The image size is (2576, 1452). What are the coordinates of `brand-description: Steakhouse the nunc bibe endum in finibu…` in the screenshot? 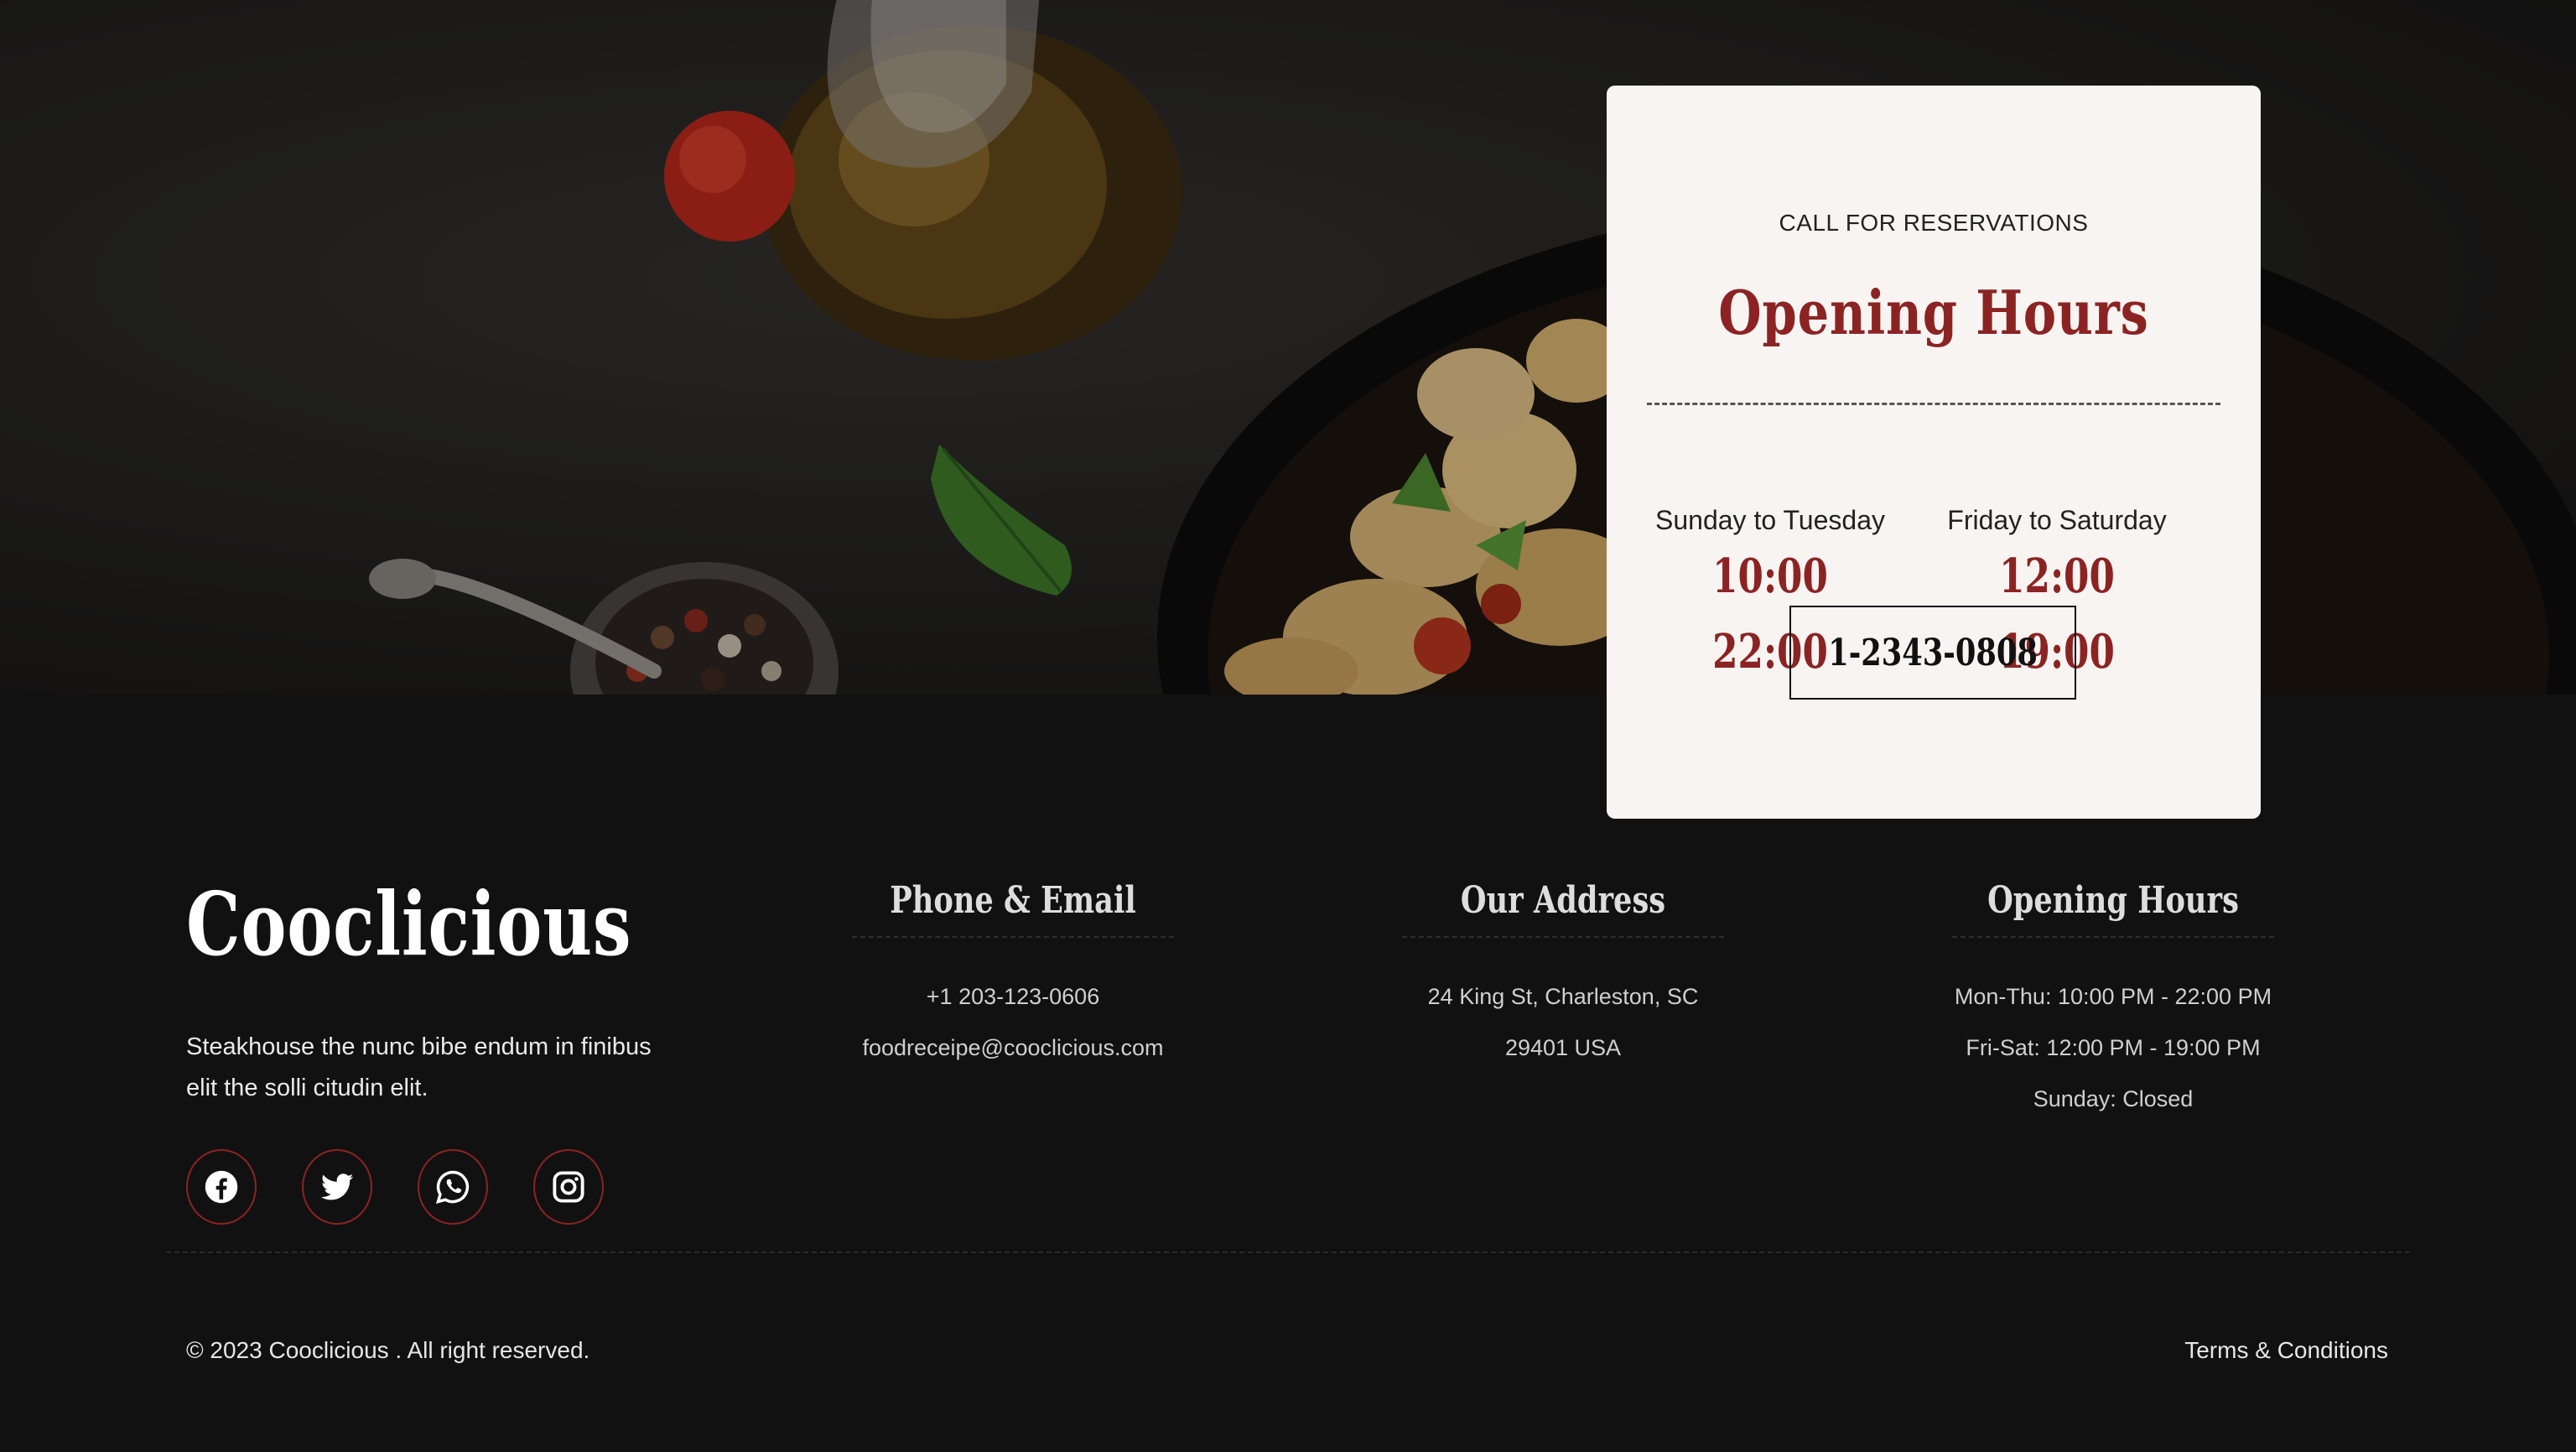 It's located at (419, 1067).